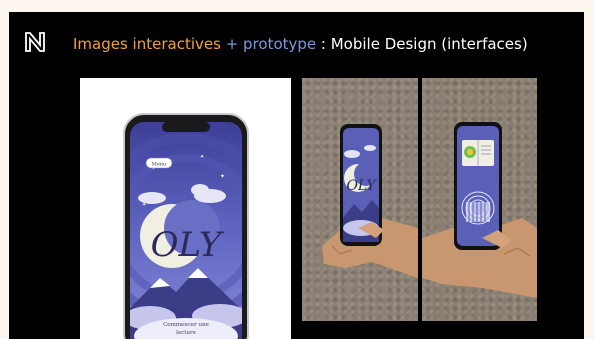 The width and height of the screenshot is (594, 339). Describe the element at coordinates (35, 42) in the screenshot. I see `n-logo-icon` at that location.